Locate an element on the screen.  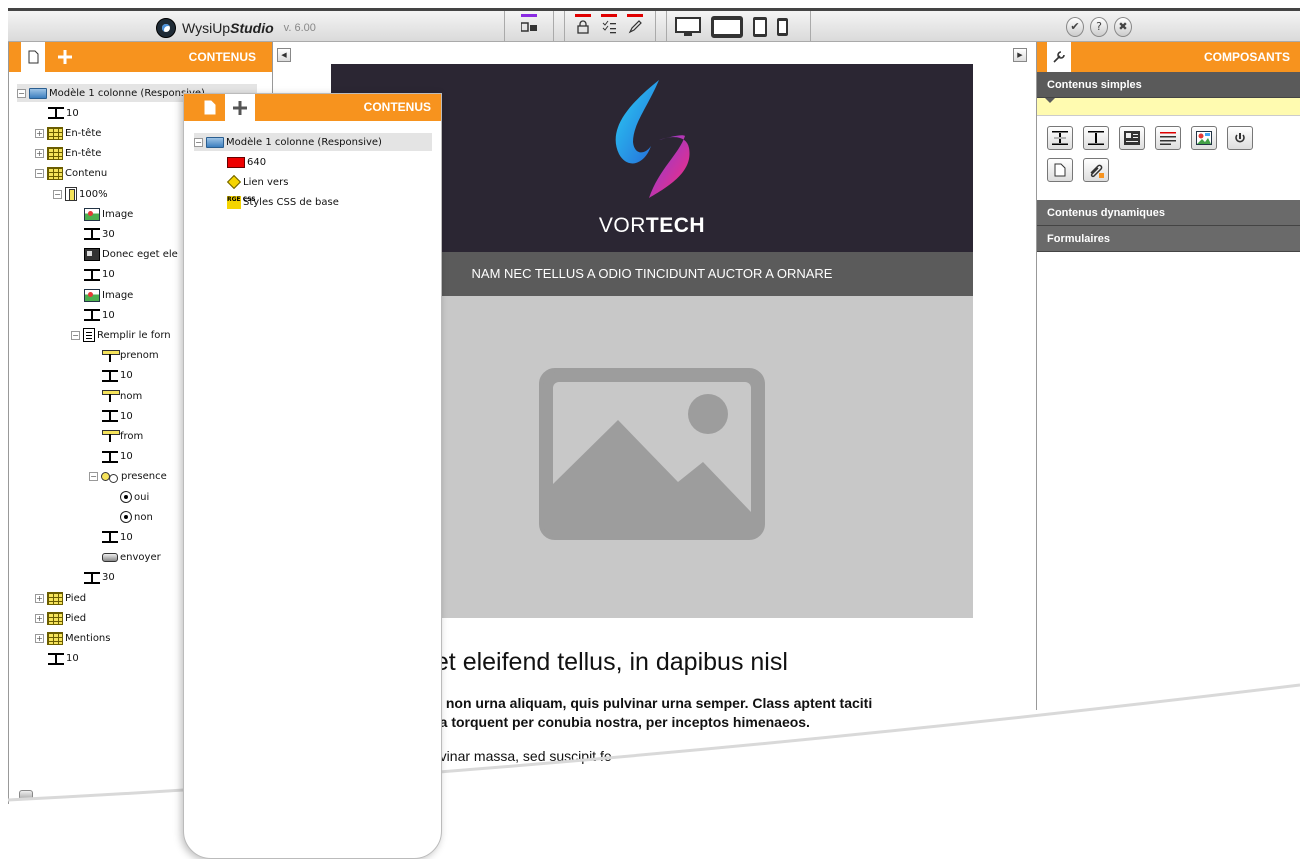
palette-spacer is located at coordinates (1157, 191).